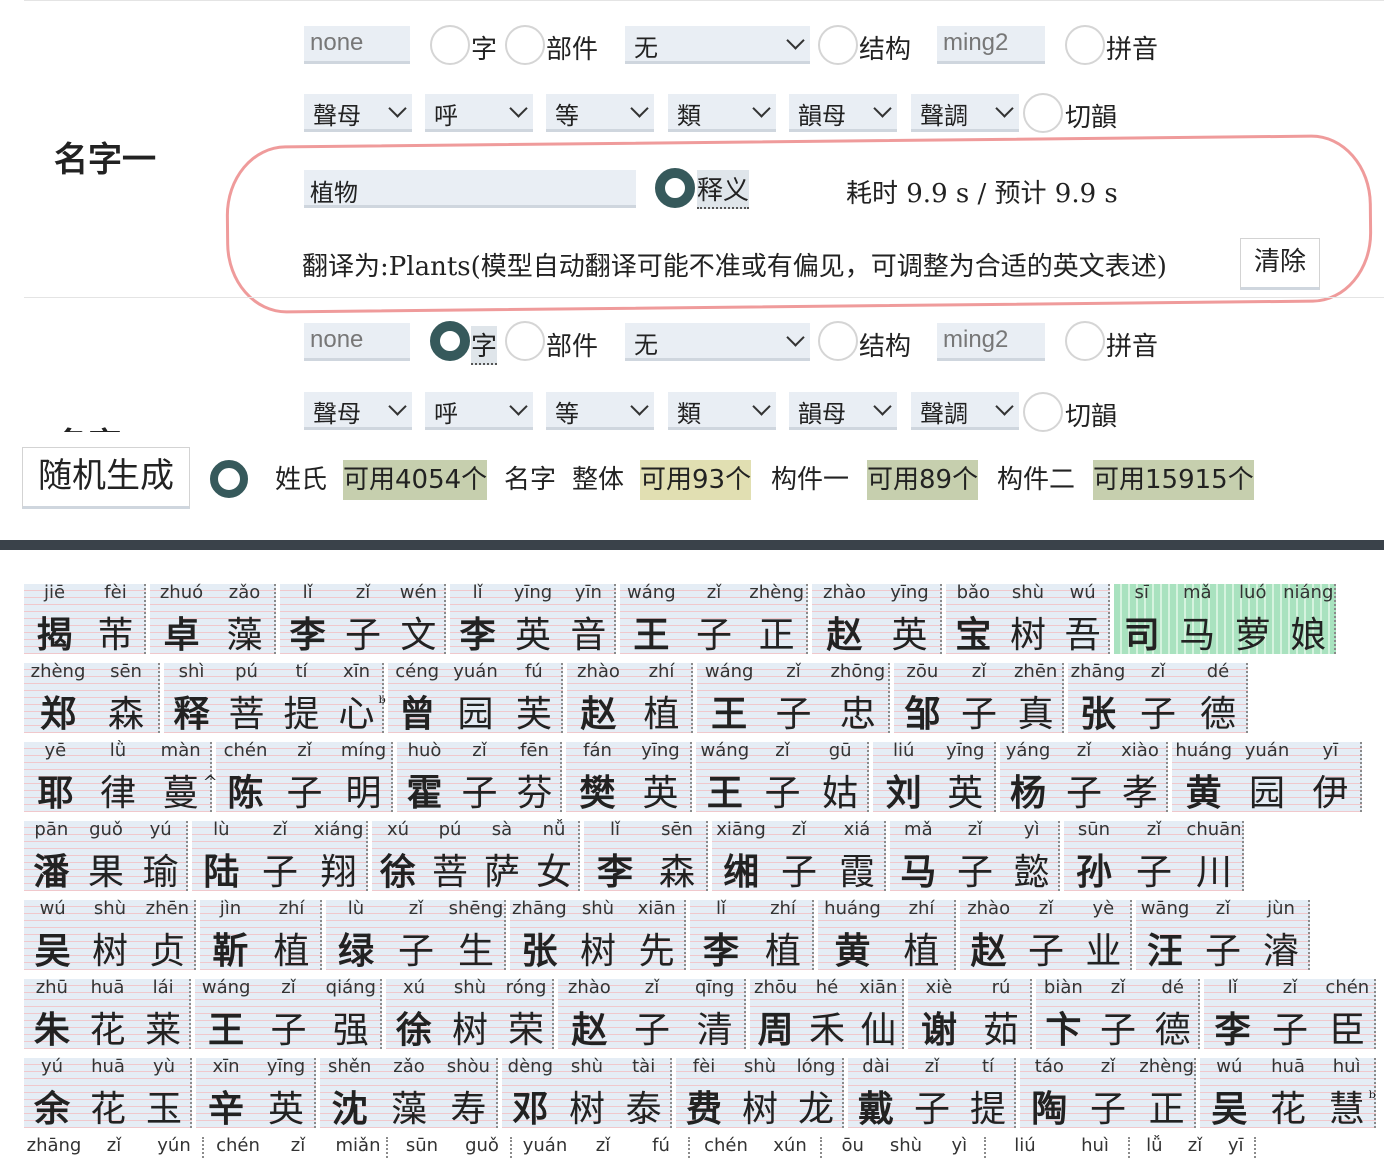  What do you see at coordinates (630, 698) in the screenshot?
I see `name-card: zhào zhí 赵植` at bounding box center [630, 698].